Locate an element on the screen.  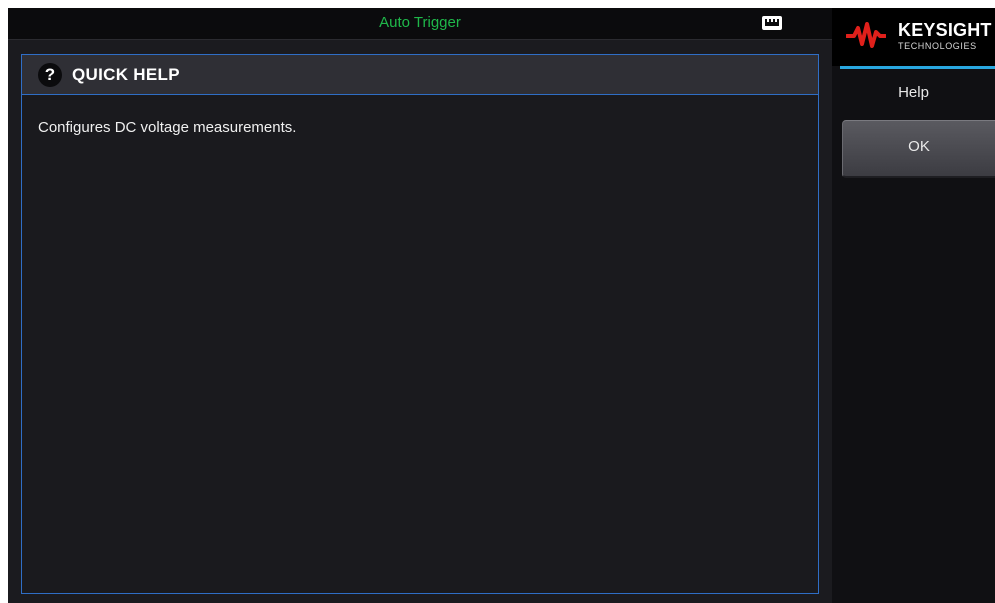
brand-logo: KEYSIGHT TECHNOLOGIES is located at coordinates (913, 37).